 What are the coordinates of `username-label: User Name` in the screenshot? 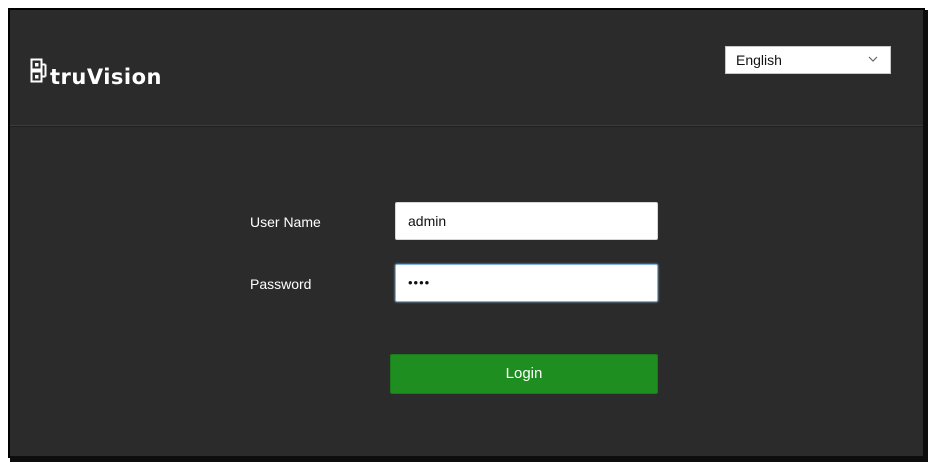 It's located at (285, 222).